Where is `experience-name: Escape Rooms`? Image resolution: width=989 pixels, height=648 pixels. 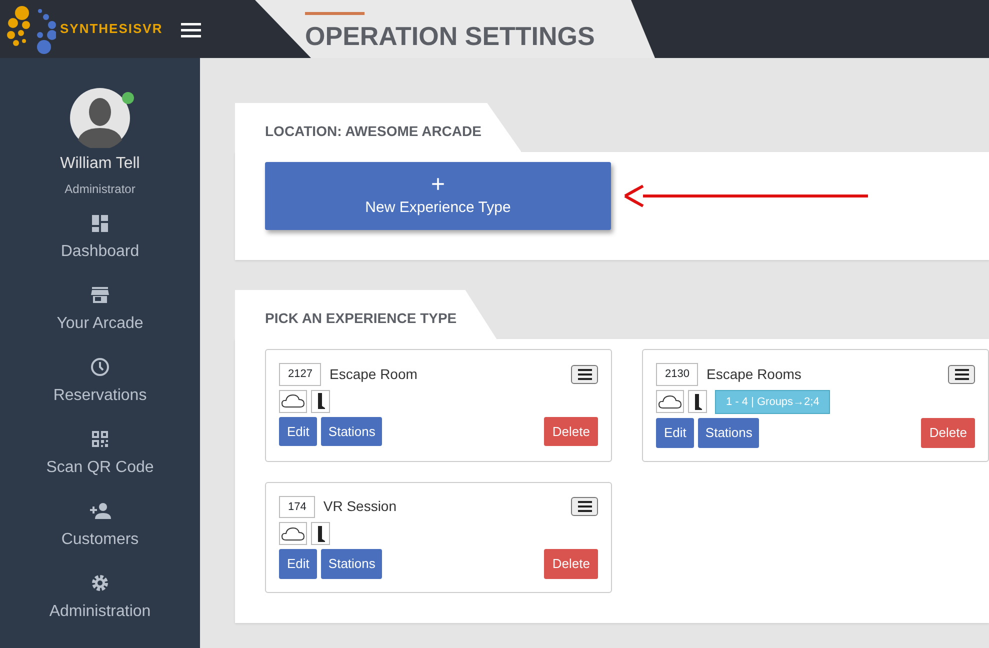 experience-name: Escape Rooms is located at coordinates (754, 374).